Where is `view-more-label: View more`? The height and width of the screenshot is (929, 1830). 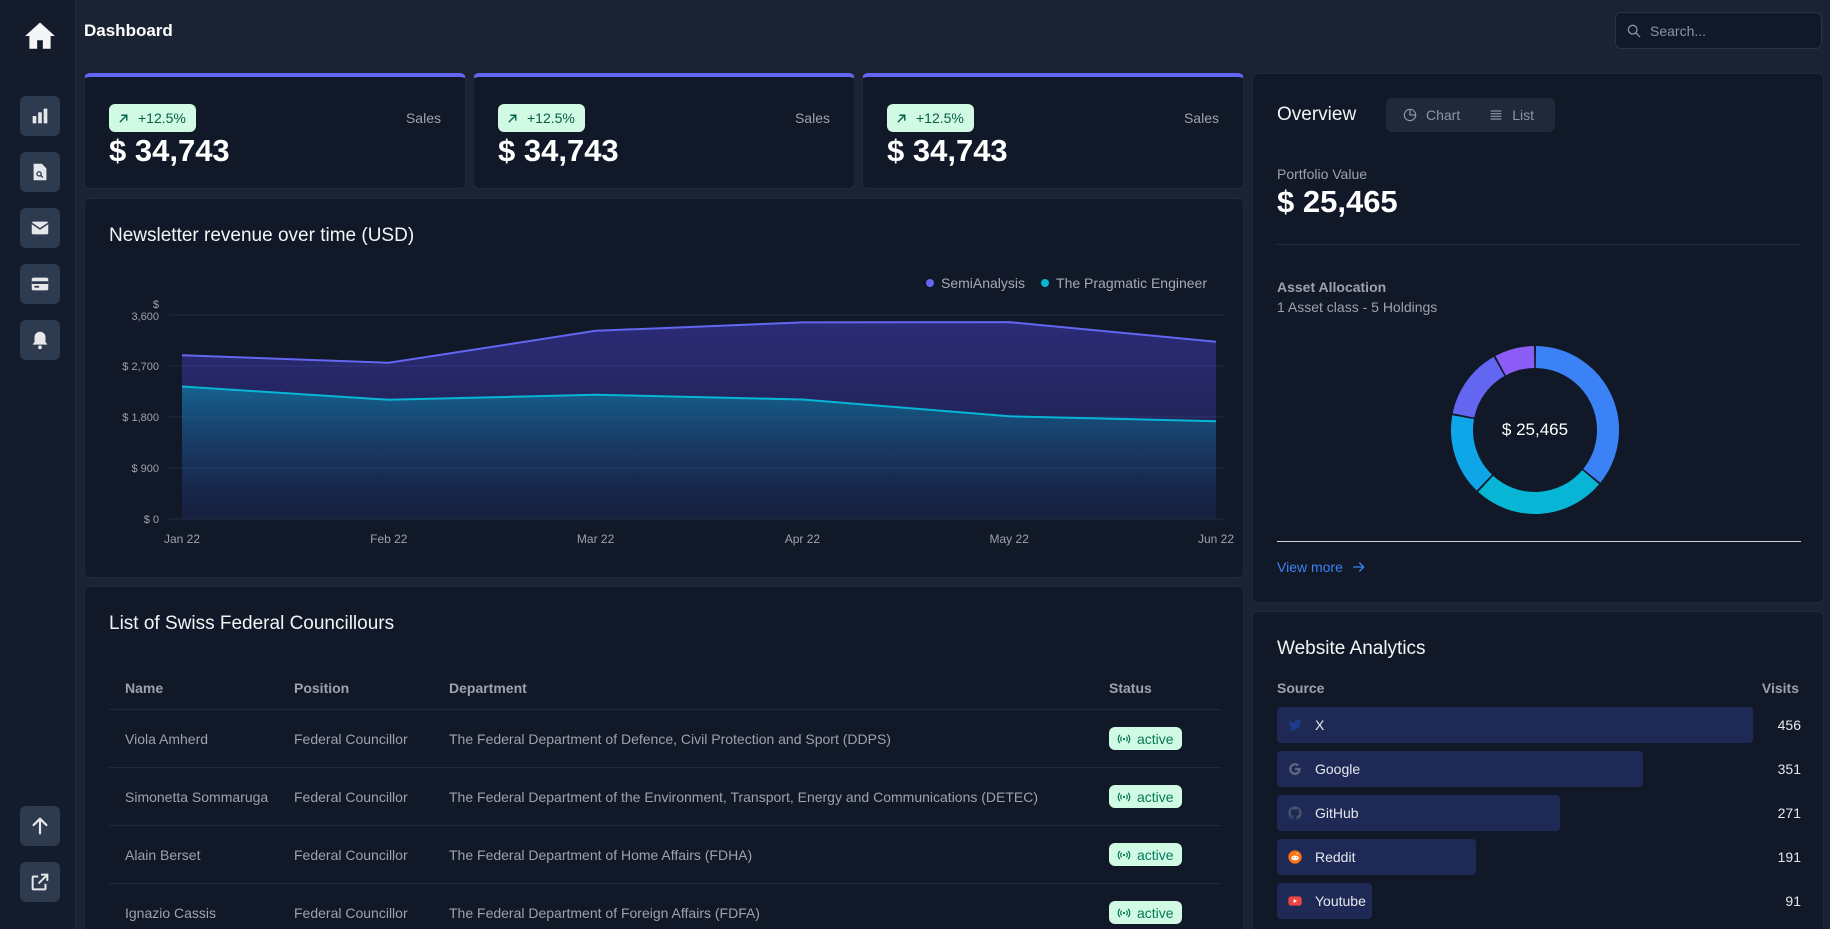
view-more-label: View more is located at coordinates (1310, 567).